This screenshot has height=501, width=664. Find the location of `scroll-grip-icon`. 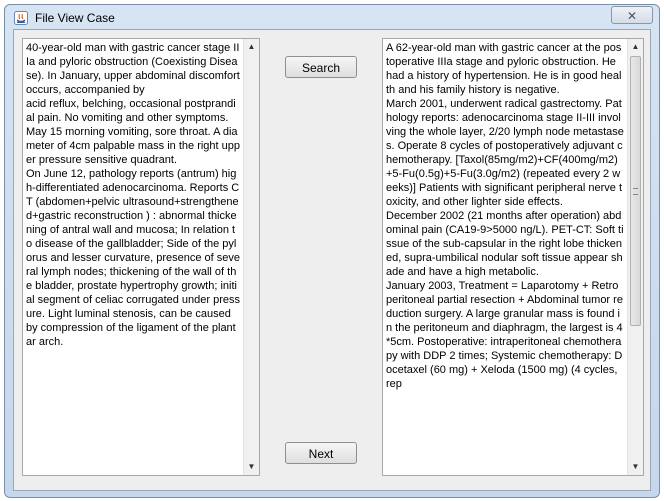

scroll-grip-icon is located at coordinates (635, 191).